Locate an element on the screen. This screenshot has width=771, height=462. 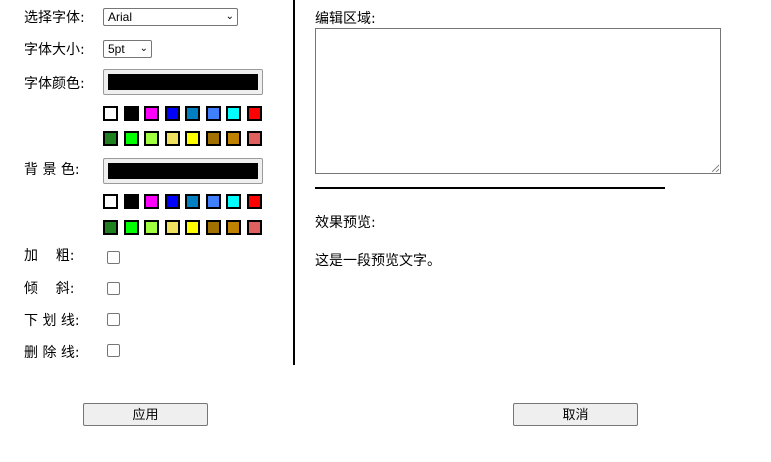
bg-color-fill is located at coordinates (183, 171).